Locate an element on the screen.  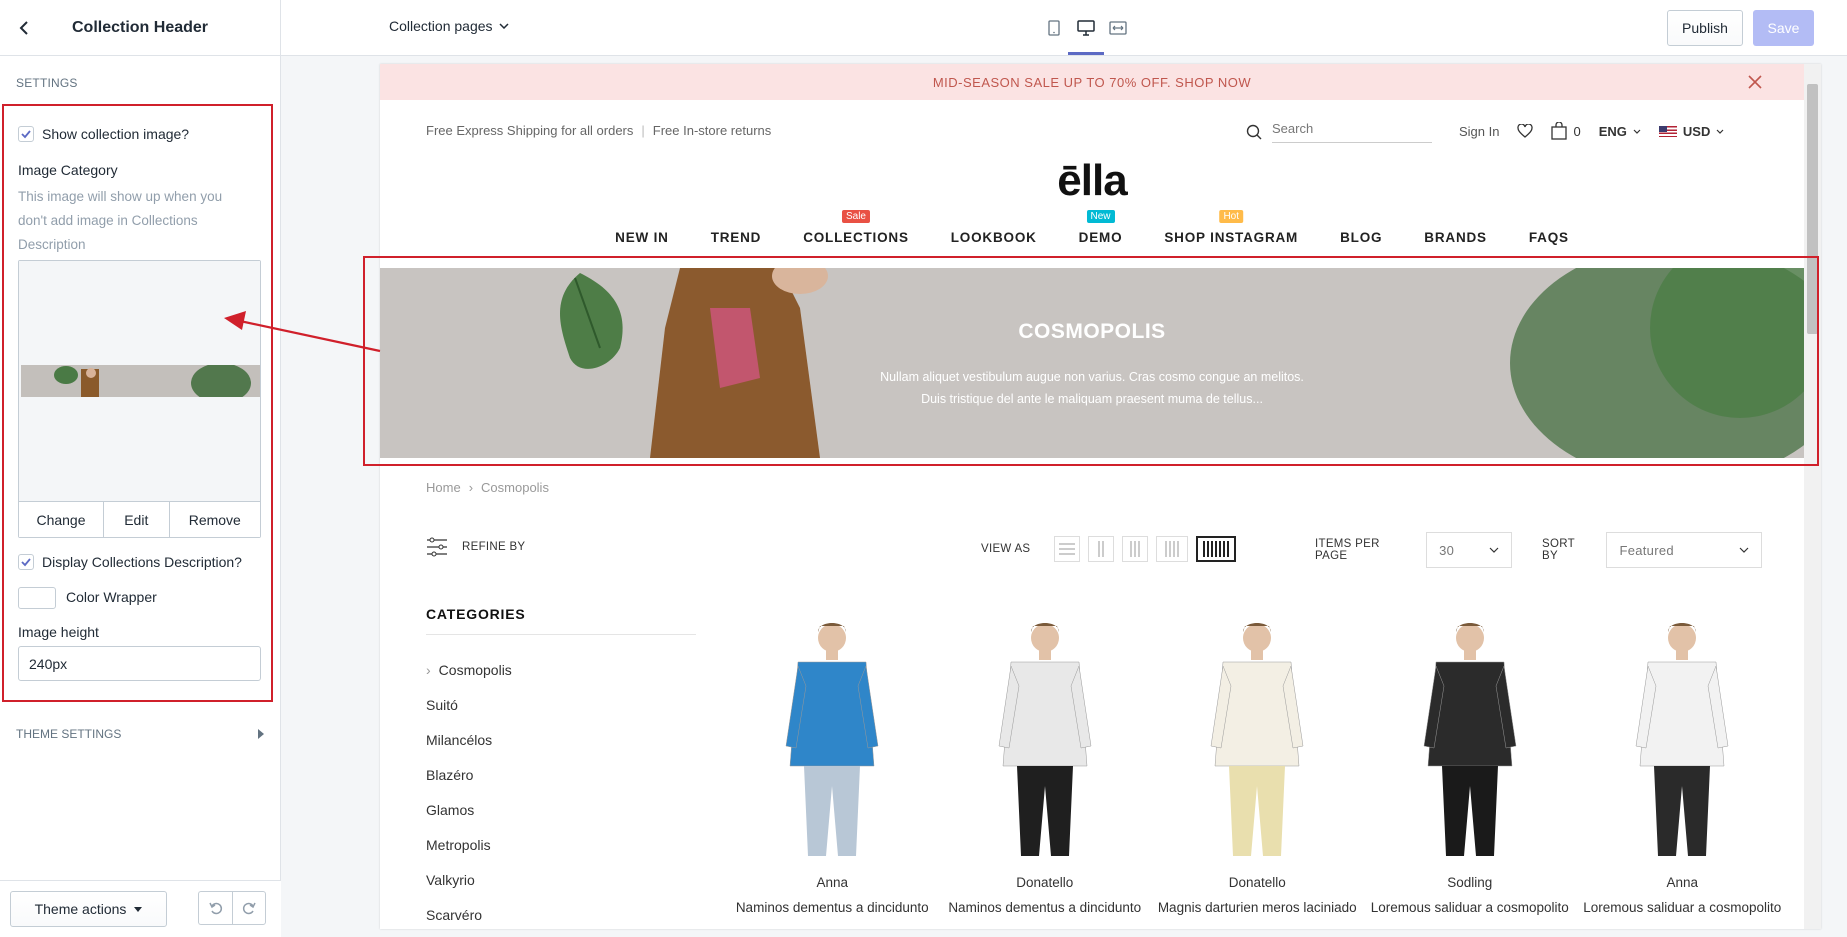
edit-image-button: Edit is located at coordinates (137, 519).